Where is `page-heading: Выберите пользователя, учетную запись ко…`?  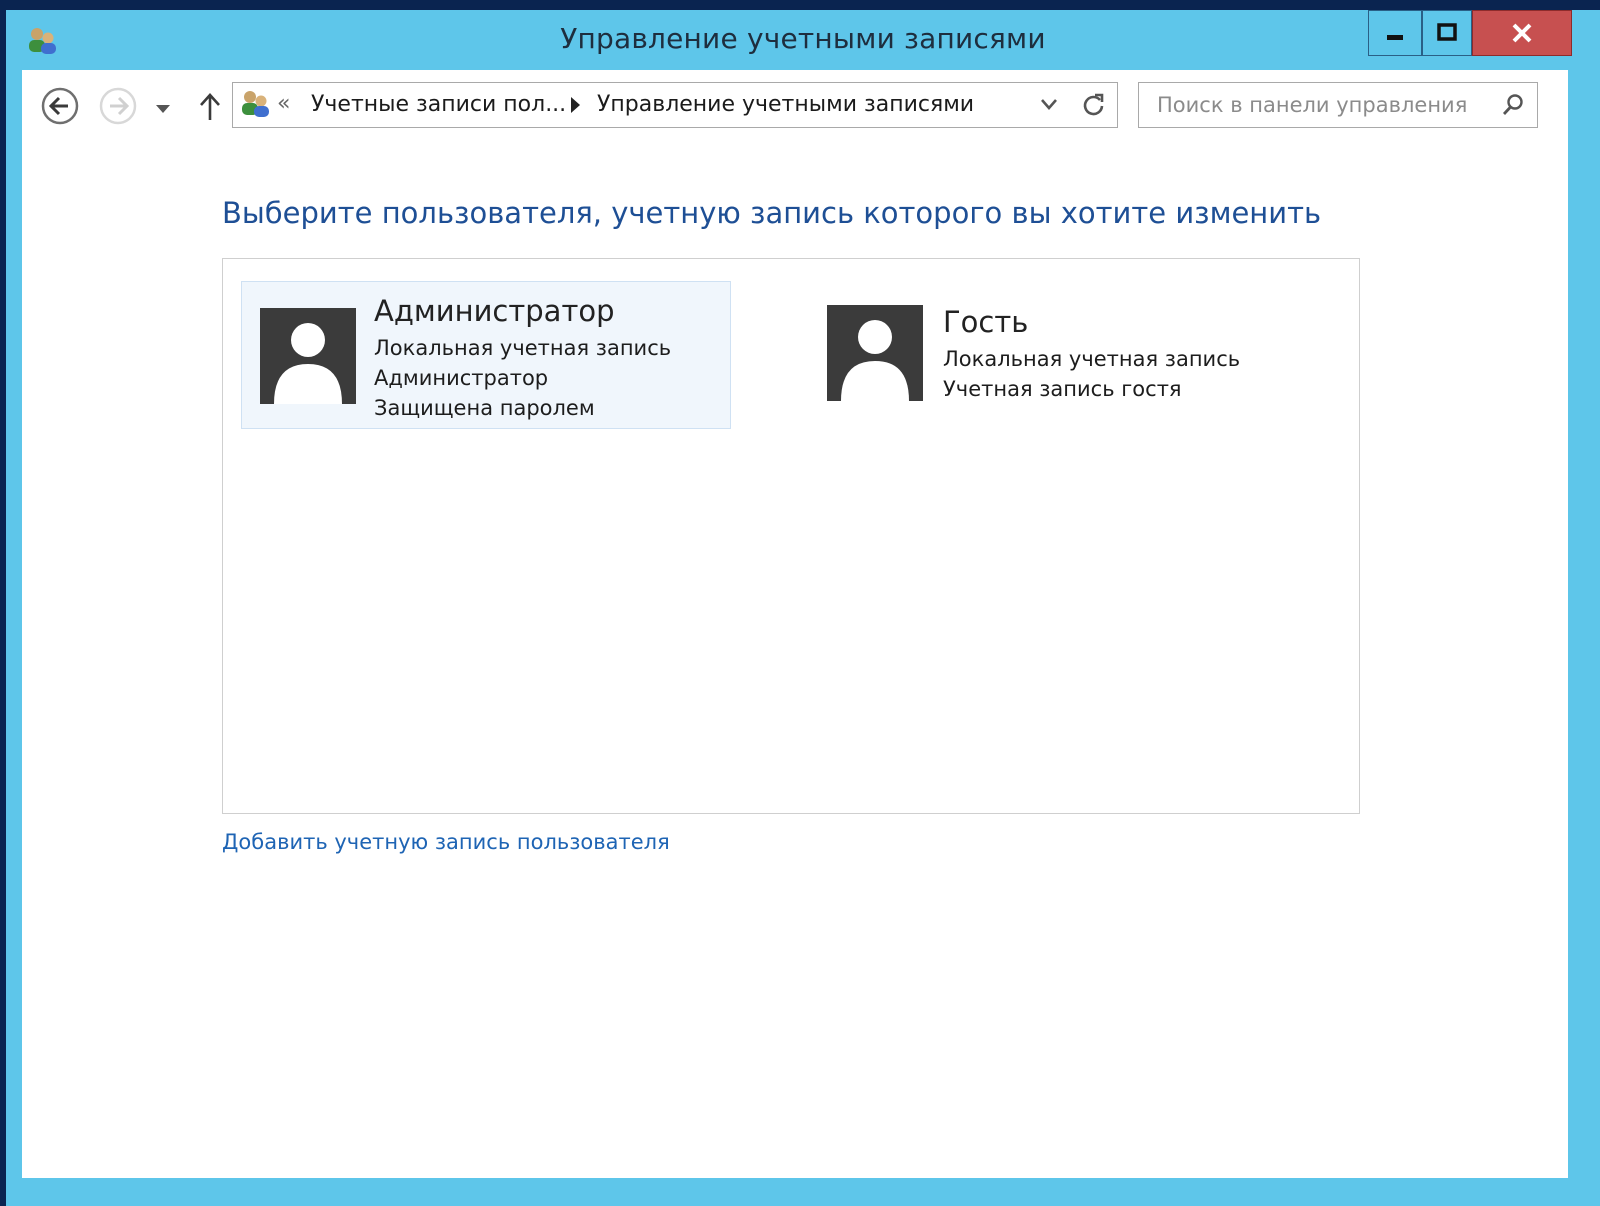 page-heading: Выберите пользователя, учетную запись ко… is located at coordinates (772, 213).